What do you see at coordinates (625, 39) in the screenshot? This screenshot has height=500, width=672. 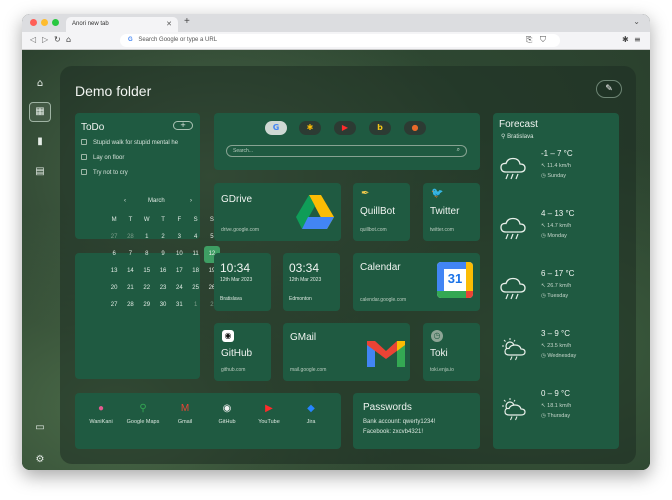 I see `extensions-icon: ✱` at bounding box center [625, 39].